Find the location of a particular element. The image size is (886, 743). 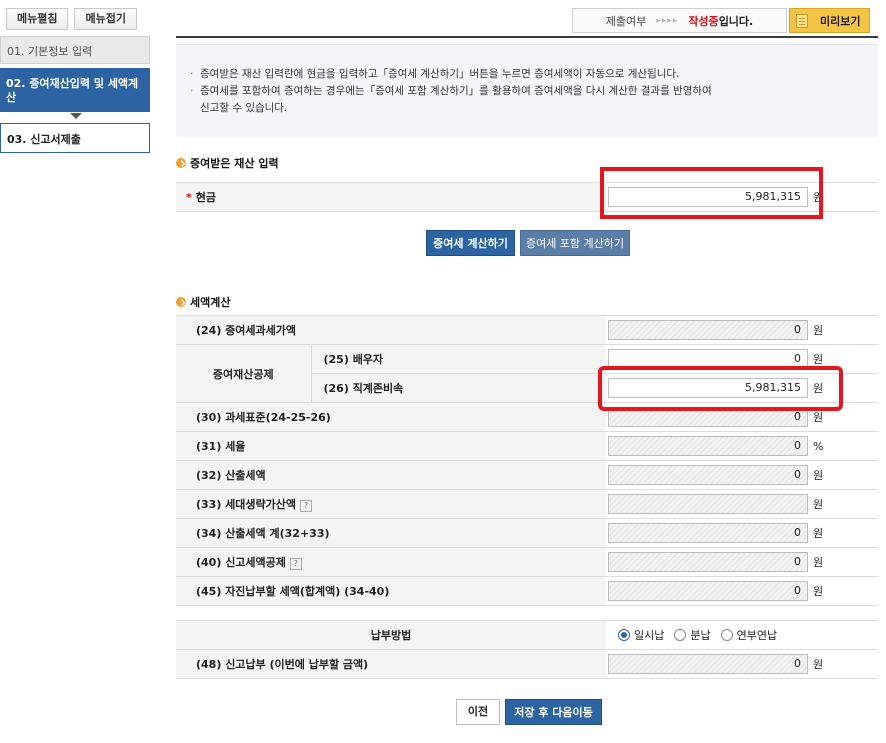

cash-label: 현금 is located at coordinates (206, 197).